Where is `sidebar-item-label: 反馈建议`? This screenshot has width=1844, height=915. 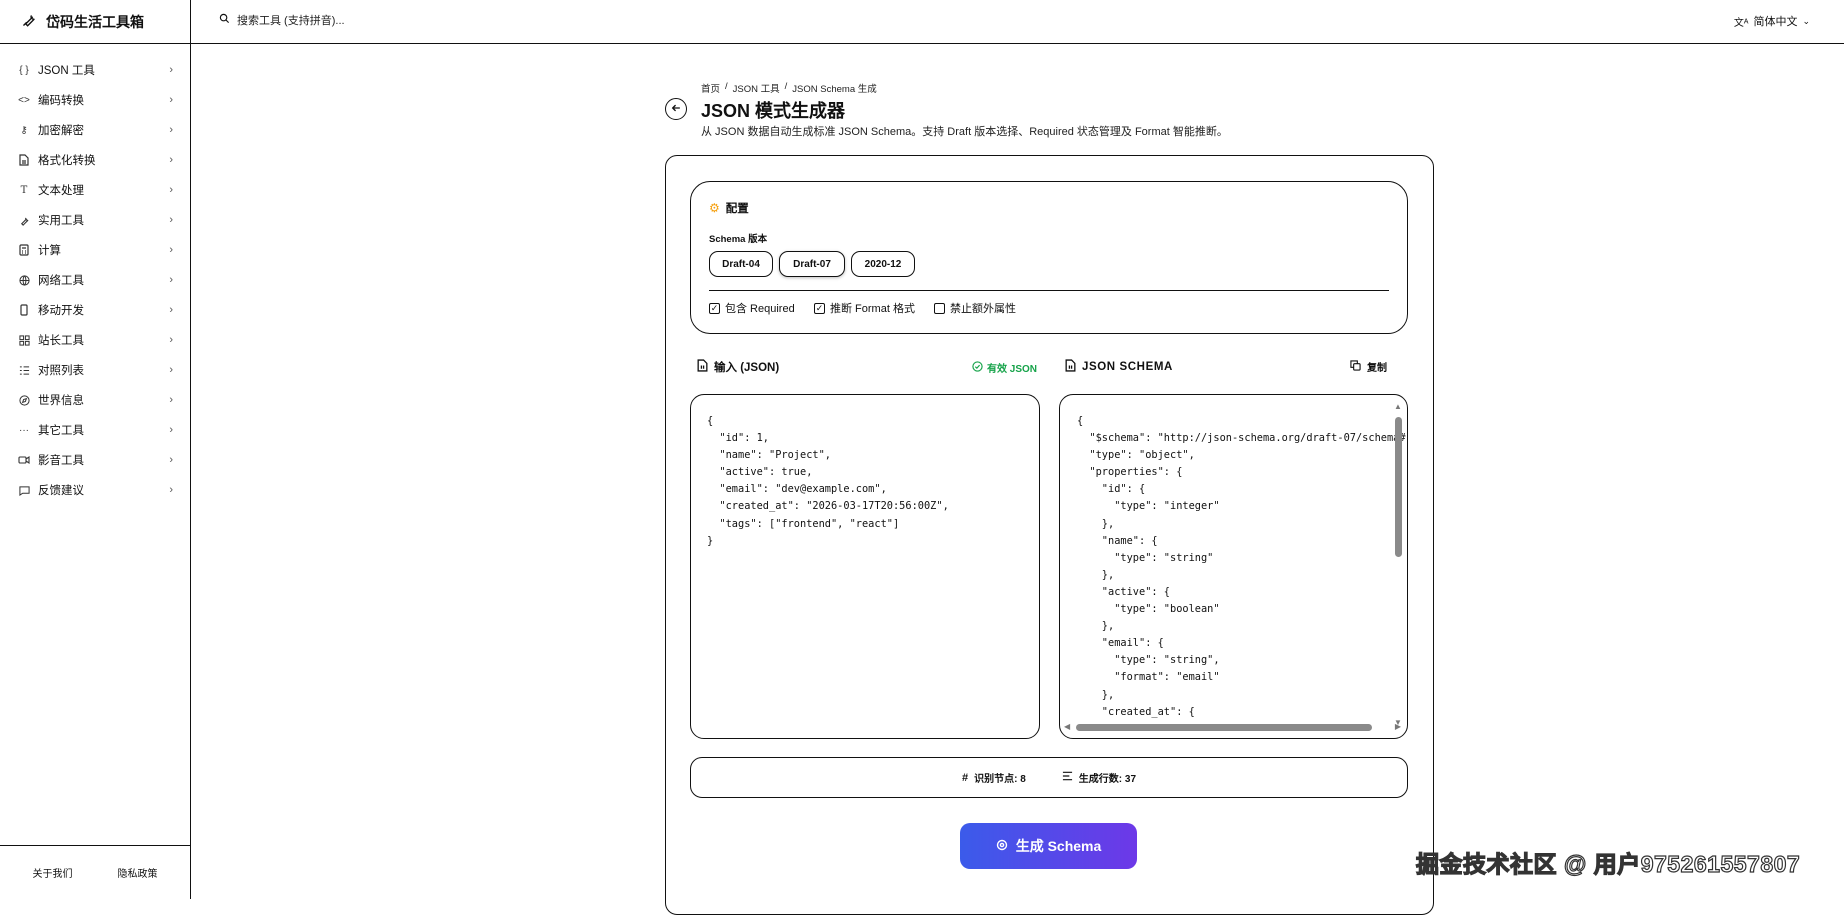
sidebar-item-label: 反馈建议 is located at coordinates (61, 491).